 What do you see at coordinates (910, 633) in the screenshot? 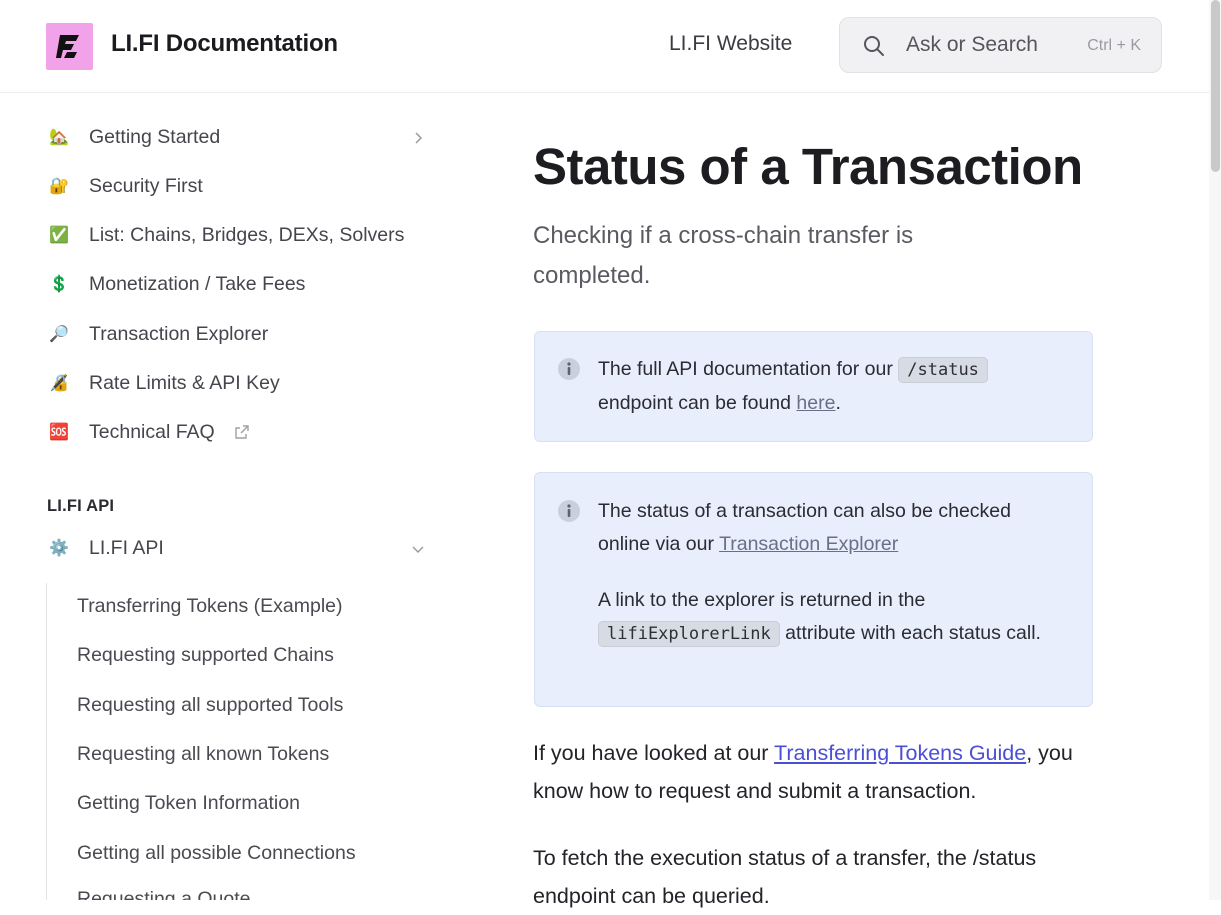
I see `hint-text-part: attribute with each status call.` at bounding box center [910, 633].